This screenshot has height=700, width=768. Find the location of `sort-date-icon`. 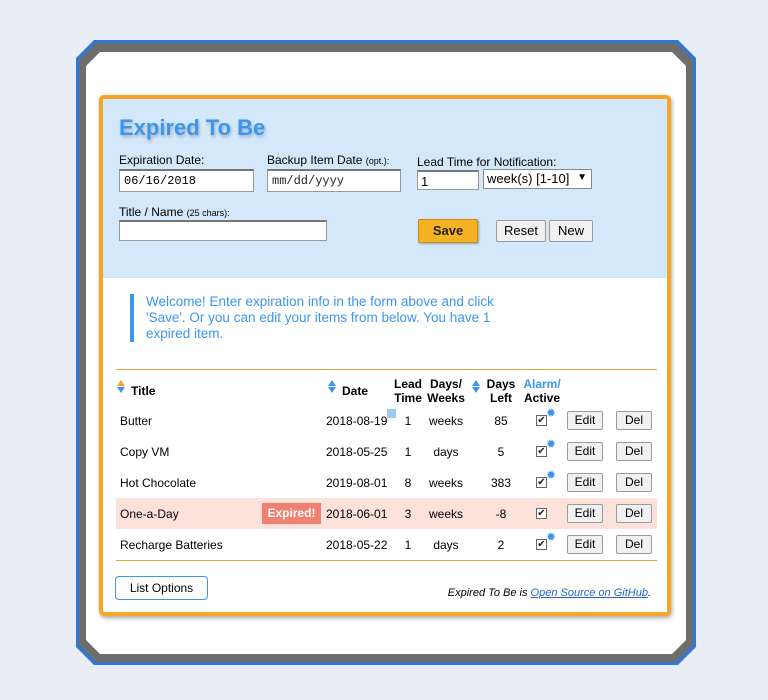

sort-date-icon is located at coordinates (332, 386).